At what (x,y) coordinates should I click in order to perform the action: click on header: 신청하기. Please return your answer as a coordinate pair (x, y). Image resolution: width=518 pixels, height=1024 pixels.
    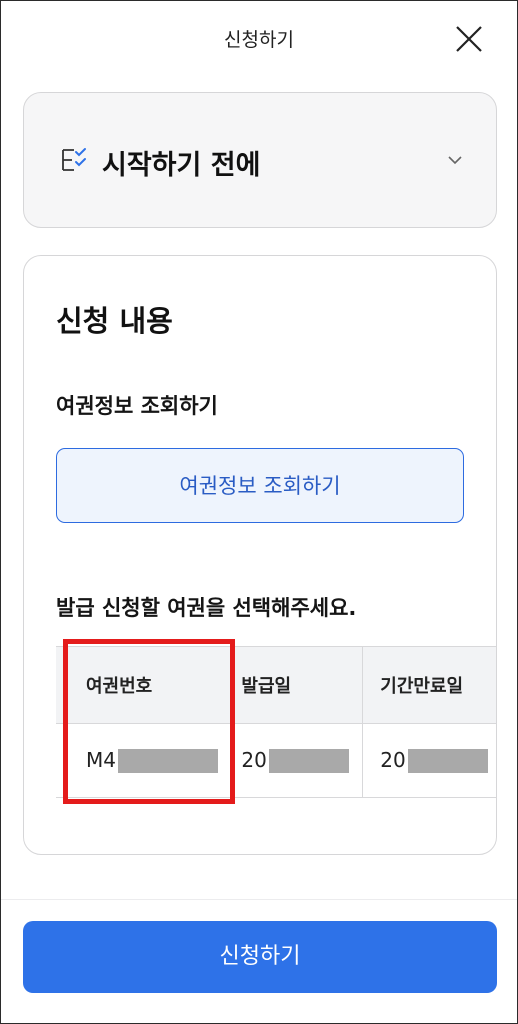
    Looking at the image, I should click on (259, 39).